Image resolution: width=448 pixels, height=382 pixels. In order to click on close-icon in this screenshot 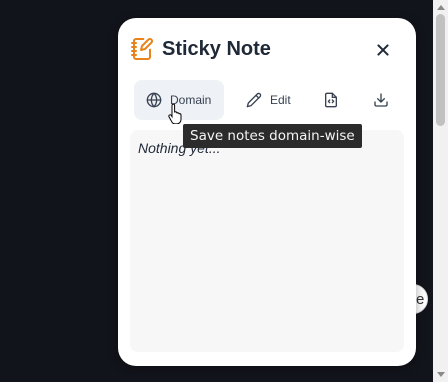, I will do `click(383, 50)`.